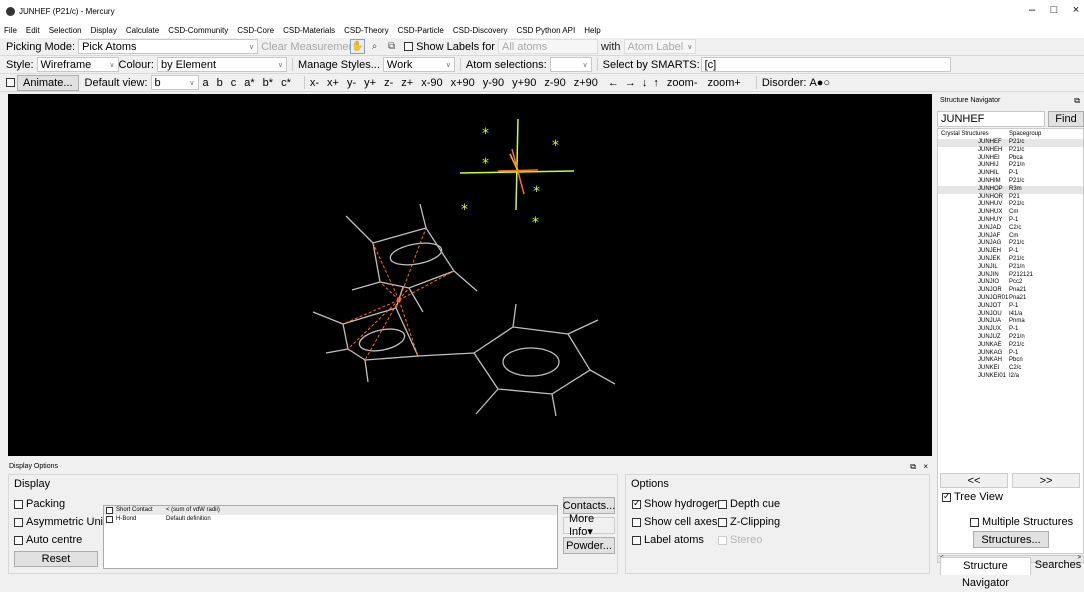 The image size is (1084, 592). What do you see at coordinates (570, 64) in the screenshot?
I see `atom-selections-select: ∨` at bounding box center [570, 64].